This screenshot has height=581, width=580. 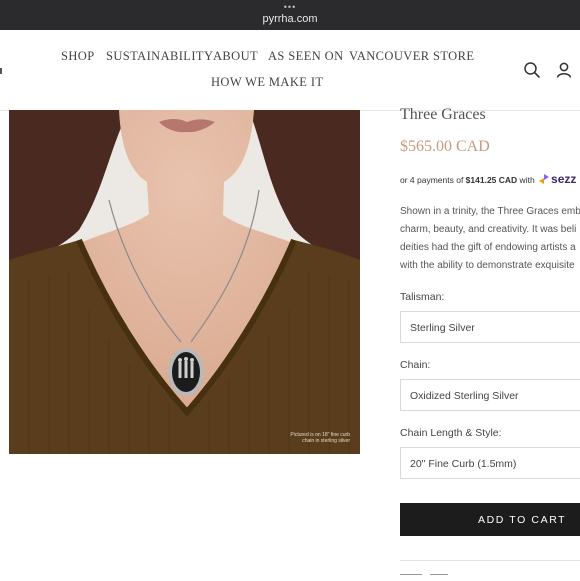 I want to click on add-to-cart-button: ADD TO CART, so click(x=490, y=519).